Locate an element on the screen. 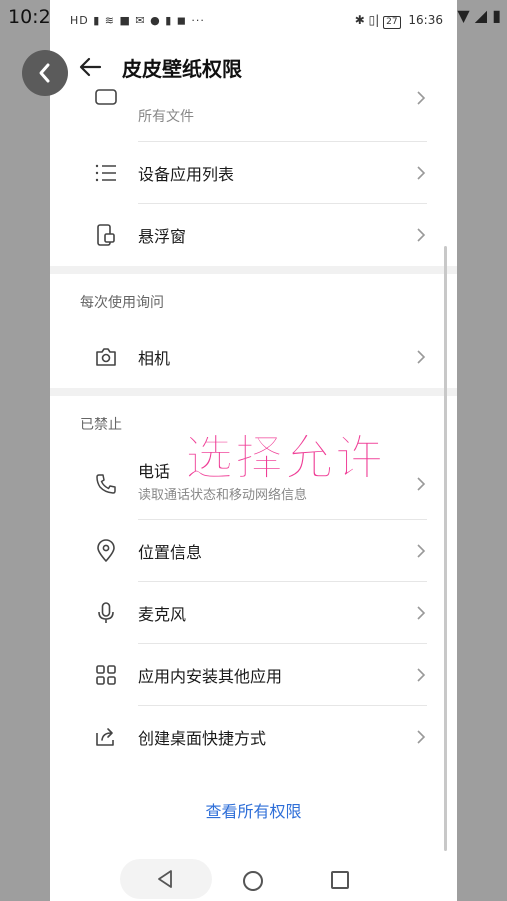 The image size is (507, 901). permission-row-camera: 相机 is located at coordinates (253, 357).